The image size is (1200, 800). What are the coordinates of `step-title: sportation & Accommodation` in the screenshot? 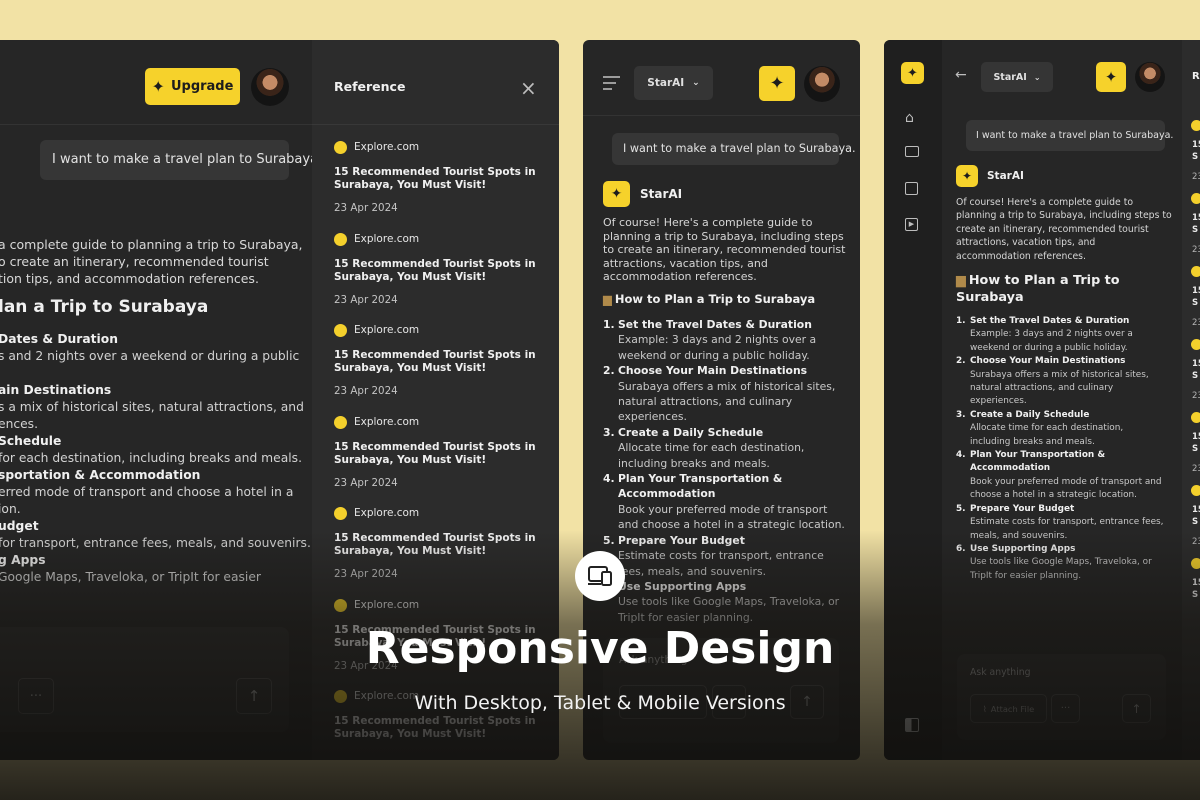 It's located at (100, 475).